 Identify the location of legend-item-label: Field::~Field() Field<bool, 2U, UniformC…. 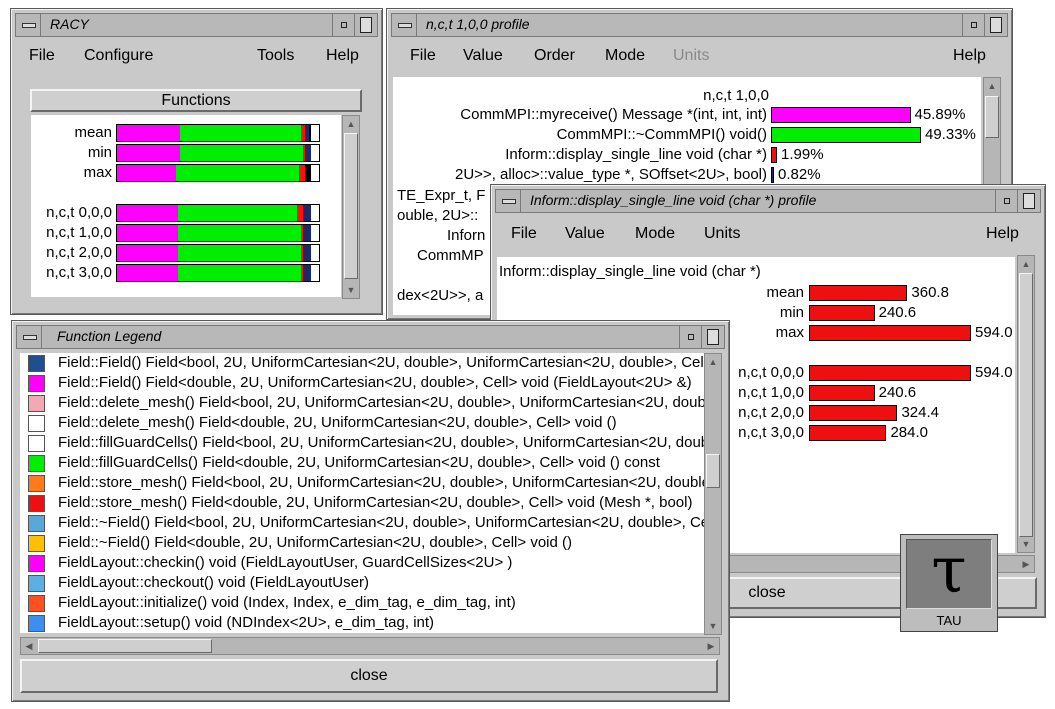
(381, 522).